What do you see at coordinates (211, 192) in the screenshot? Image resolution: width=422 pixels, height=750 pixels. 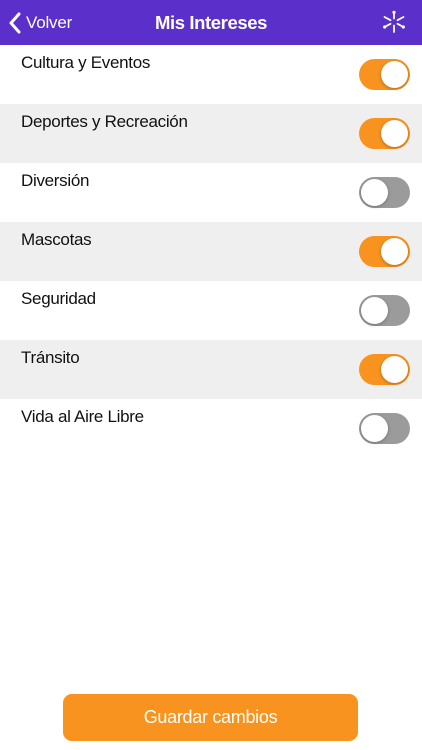 I see `interest-row-diversion: Diversión` at bounding box center [211, 192].